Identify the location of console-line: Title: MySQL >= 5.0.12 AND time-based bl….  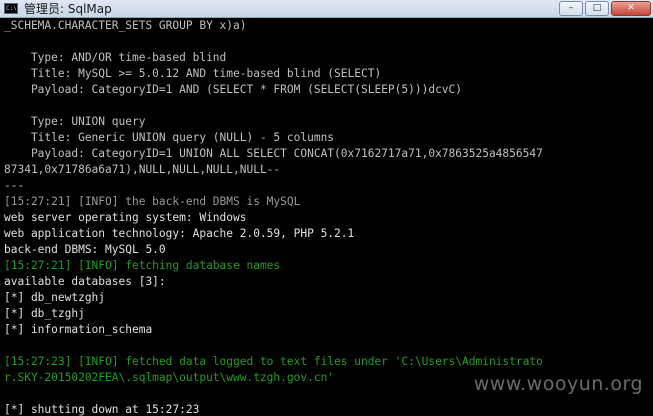
(193, 73).